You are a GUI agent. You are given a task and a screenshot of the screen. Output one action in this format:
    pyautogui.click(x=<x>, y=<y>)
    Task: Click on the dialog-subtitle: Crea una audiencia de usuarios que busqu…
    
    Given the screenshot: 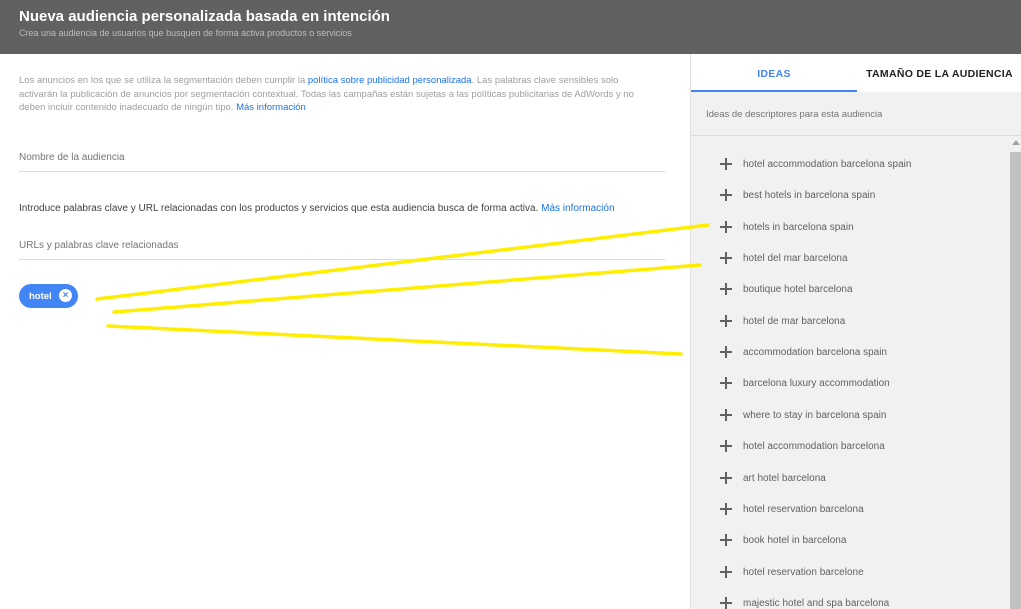 What is the action you would take?
    pyautogui.click(x=185, y=33)
    